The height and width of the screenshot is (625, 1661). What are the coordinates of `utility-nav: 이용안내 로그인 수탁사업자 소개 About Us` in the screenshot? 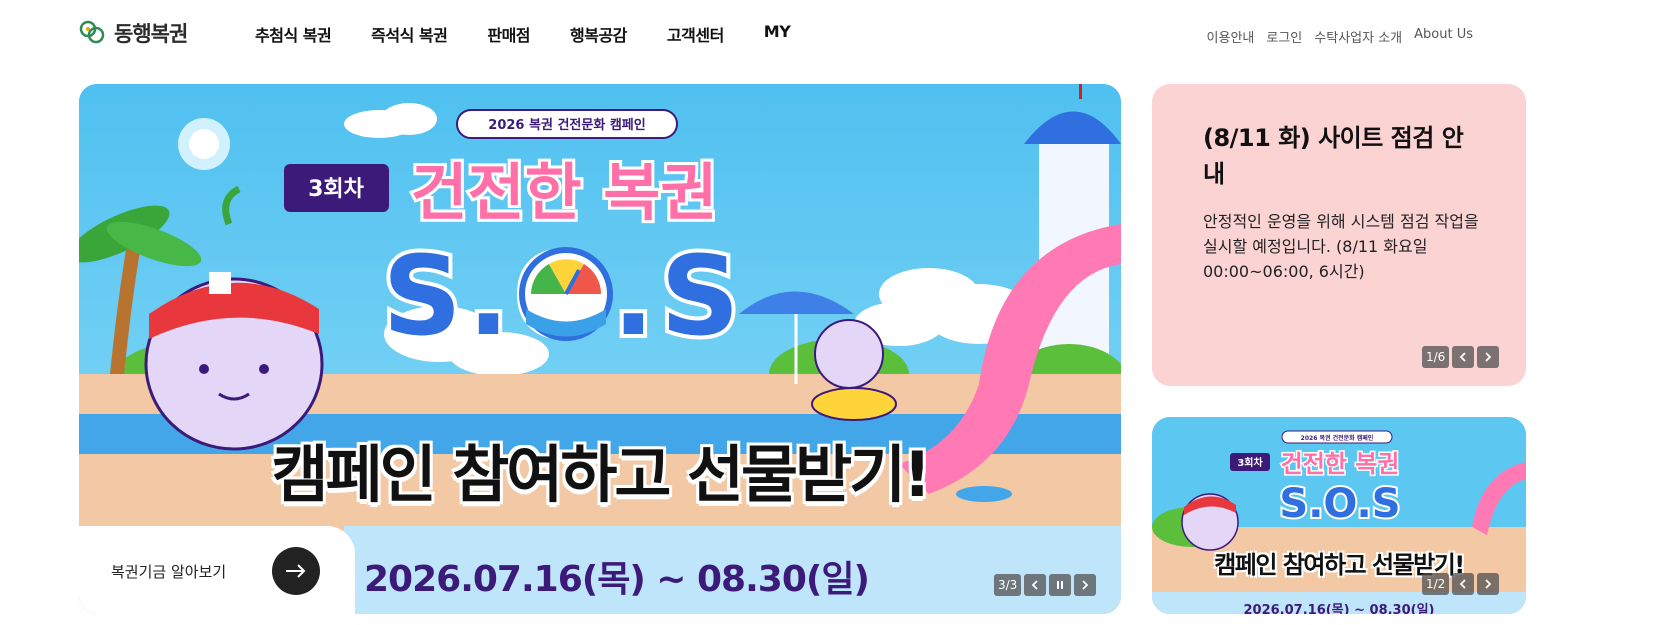 It's located at (1340, 36).